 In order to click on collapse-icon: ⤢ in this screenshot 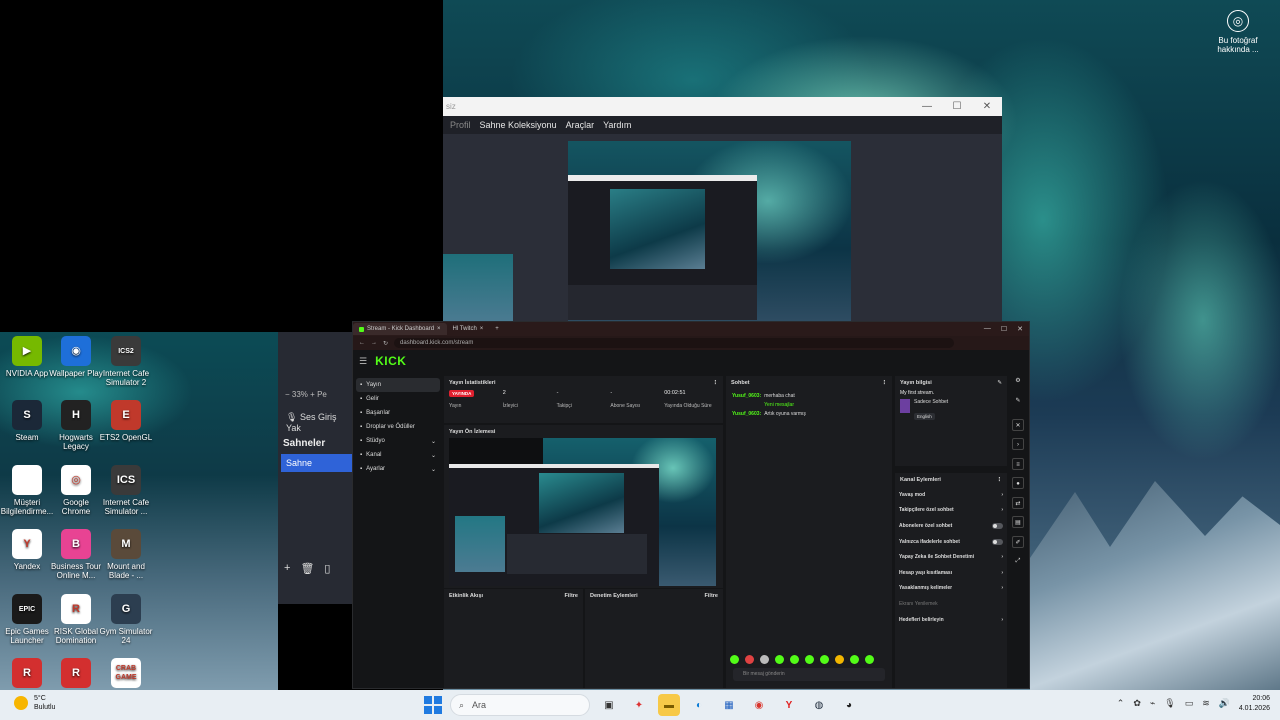, I will do `click(1018, 561)`.